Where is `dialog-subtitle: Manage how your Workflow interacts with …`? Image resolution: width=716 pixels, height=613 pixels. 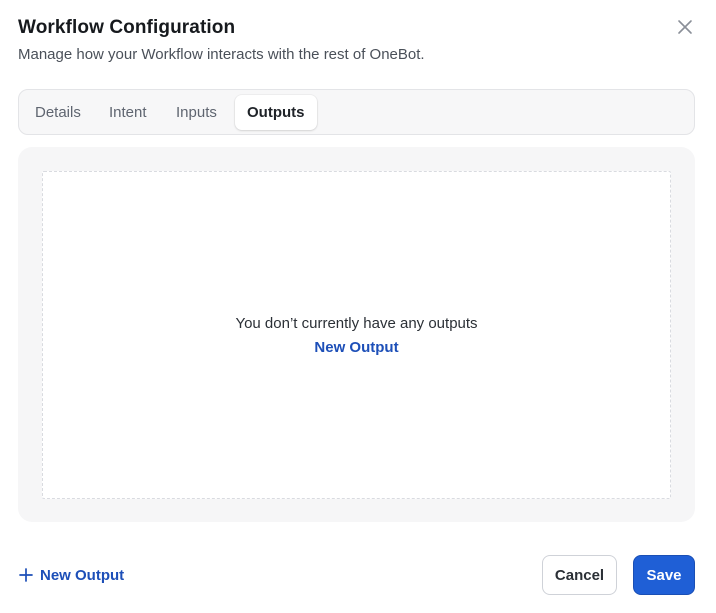 dialog-subtitle: Manage how your Workflow interacts with … is located at coordinates (221, 54).